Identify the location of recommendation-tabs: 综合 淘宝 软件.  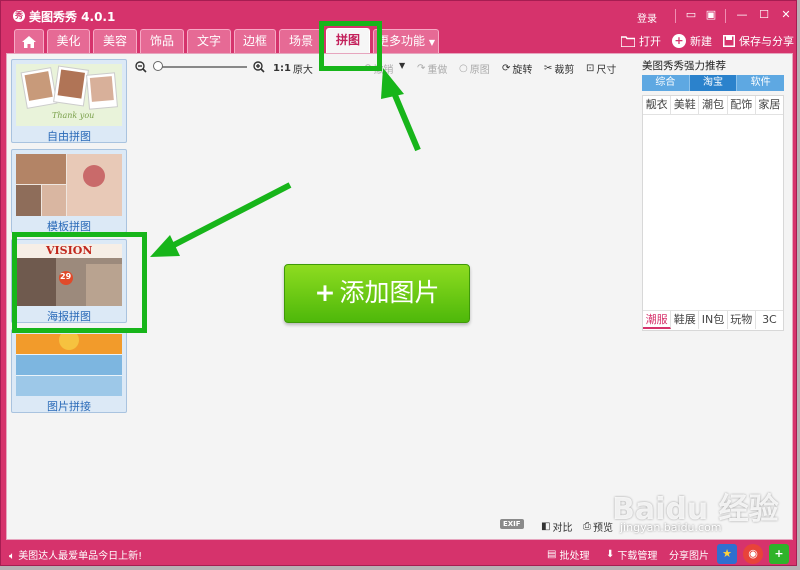
(713, 83).